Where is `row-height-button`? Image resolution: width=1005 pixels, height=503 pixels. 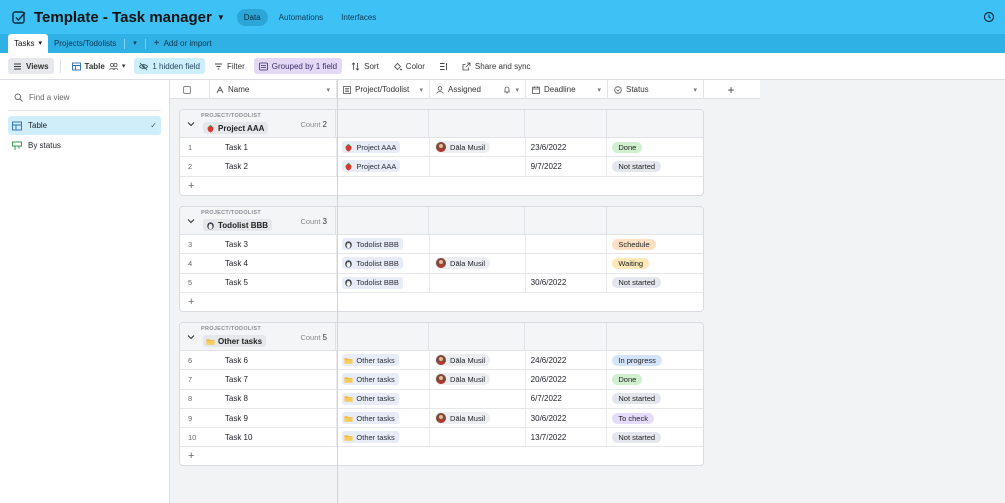
row-height-button is located at coordinates (443, 66).